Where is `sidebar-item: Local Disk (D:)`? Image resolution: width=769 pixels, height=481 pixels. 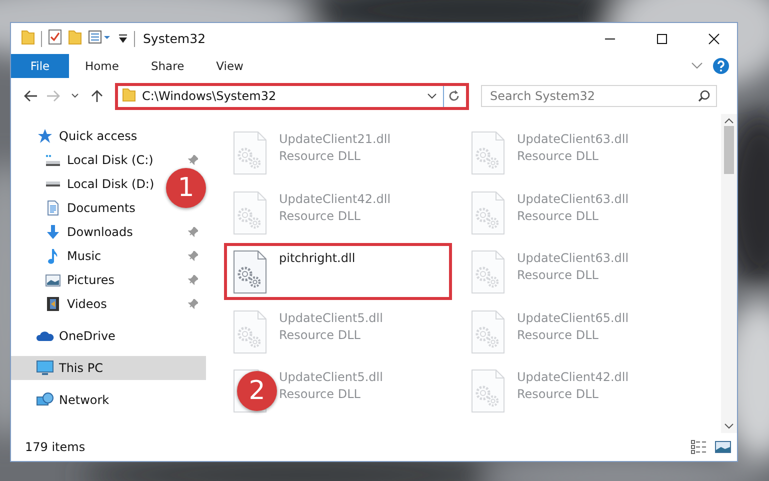
sidebar-item: Local Disk (D:) is located at coordinates (82, 184).